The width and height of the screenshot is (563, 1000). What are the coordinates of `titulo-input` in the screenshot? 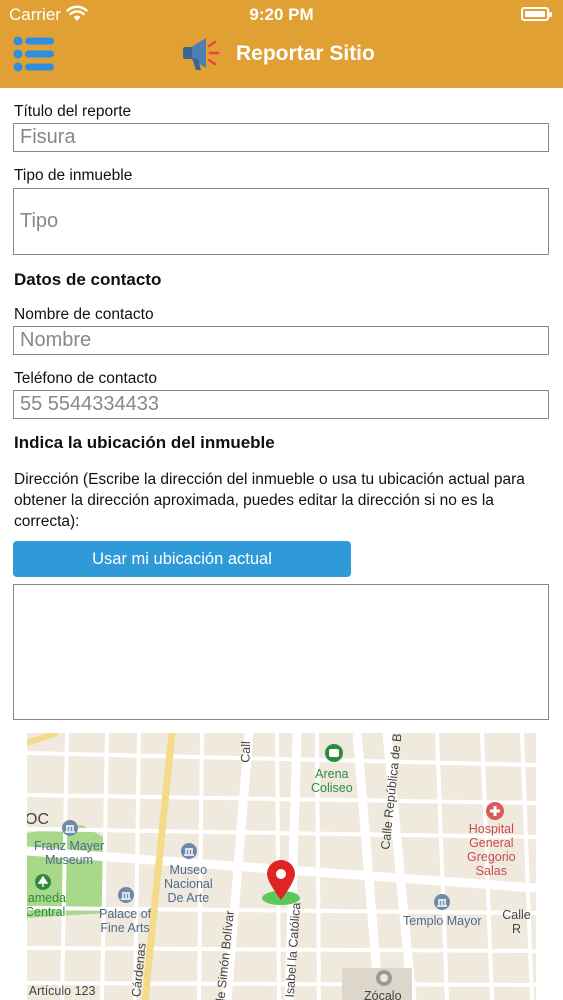 It's located at (281, 137).